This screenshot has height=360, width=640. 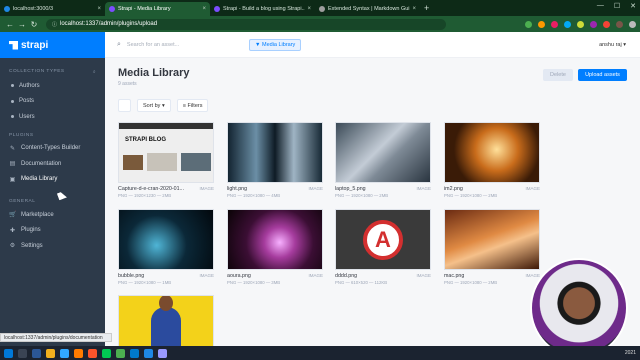 I want to click on extensions-area, so click(x=580, y=24).